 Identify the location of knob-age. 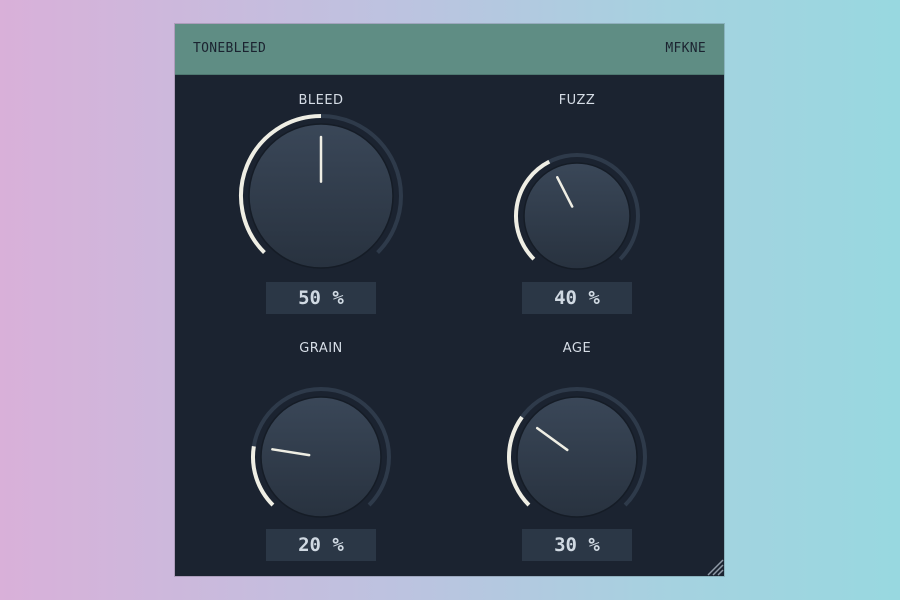
(577, 412).